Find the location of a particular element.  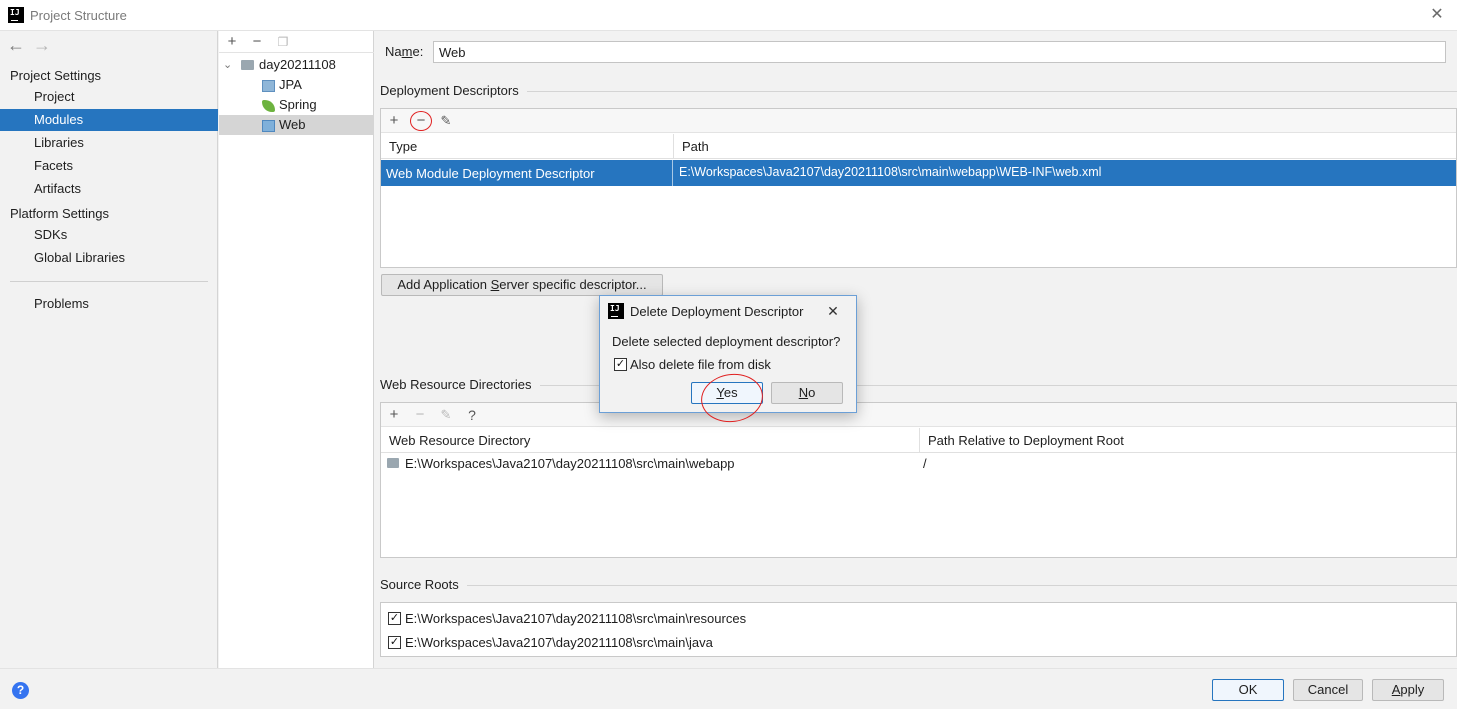

sidebar-divider is located at coordinates (109, 281).